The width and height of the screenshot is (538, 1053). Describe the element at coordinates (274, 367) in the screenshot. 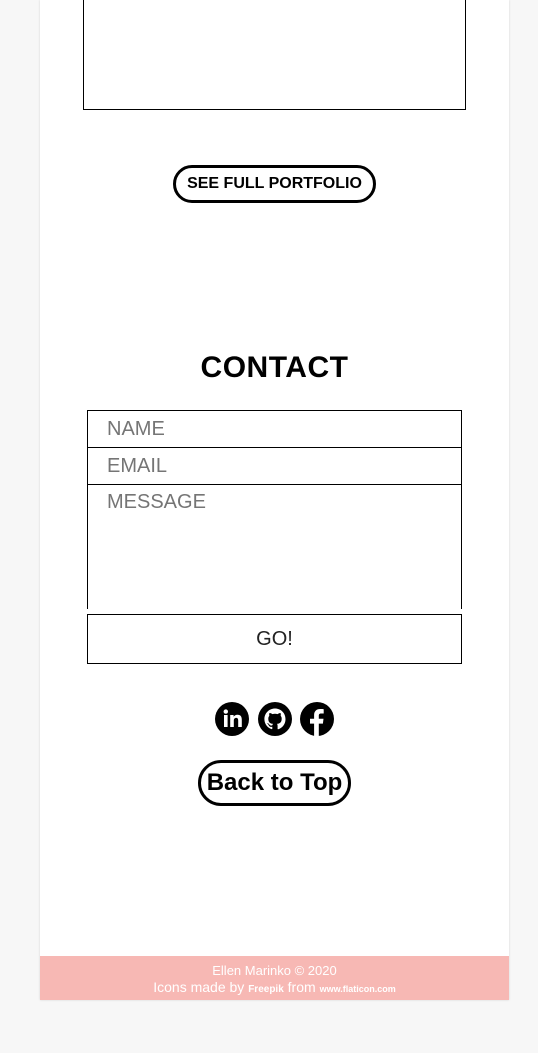

I see `contact-title: CONTACT` at that location.